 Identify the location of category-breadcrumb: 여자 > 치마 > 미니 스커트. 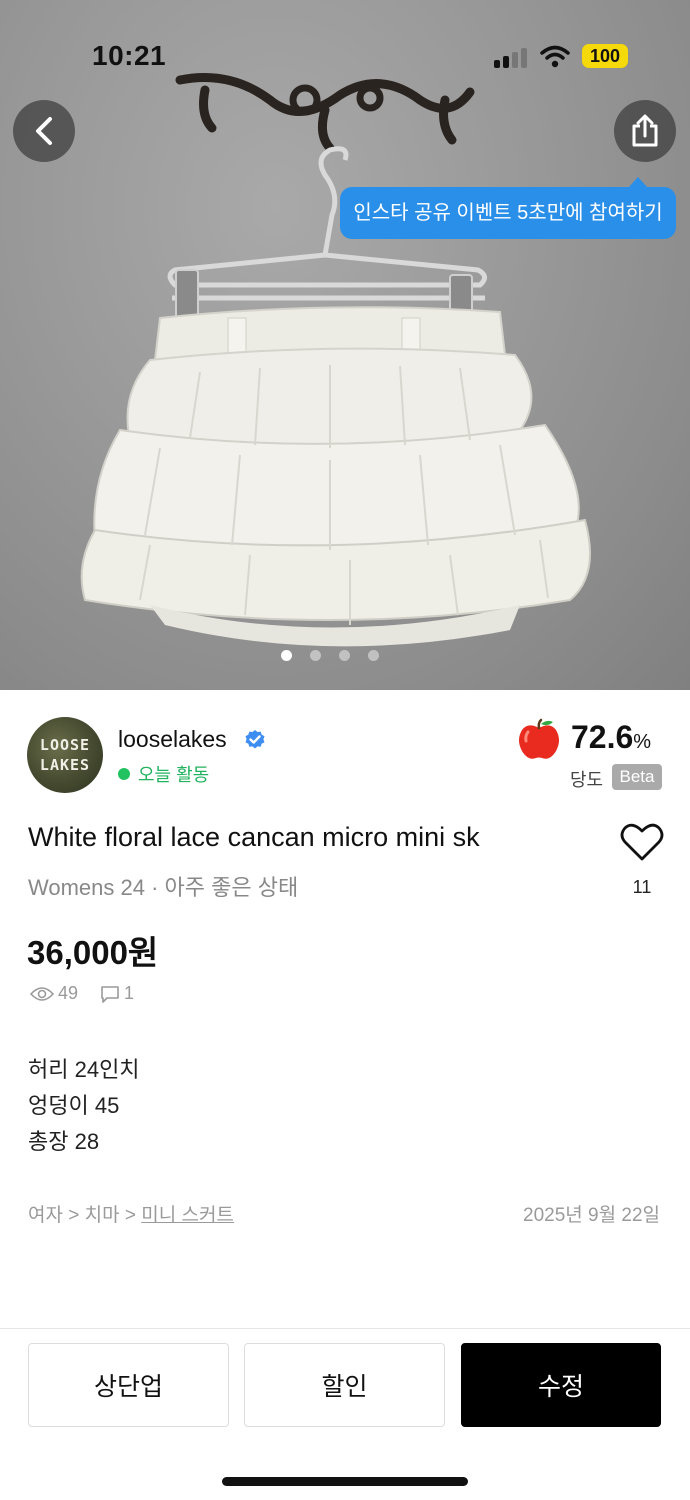
(131, 1213).